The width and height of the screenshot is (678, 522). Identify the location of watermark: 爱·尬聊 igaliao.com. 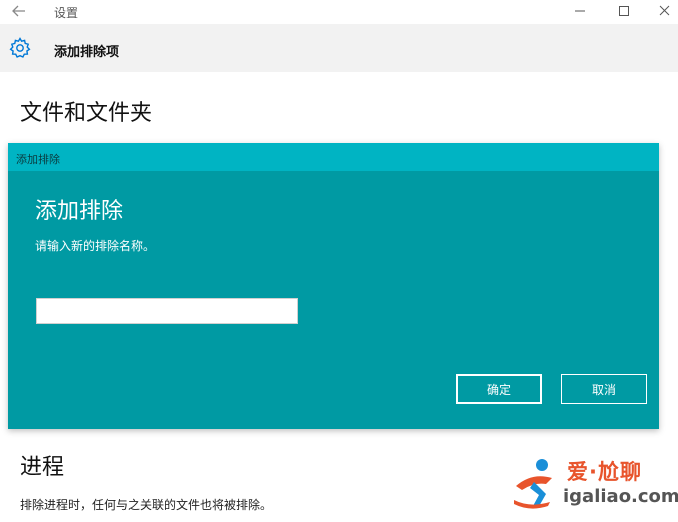
(595, 485).